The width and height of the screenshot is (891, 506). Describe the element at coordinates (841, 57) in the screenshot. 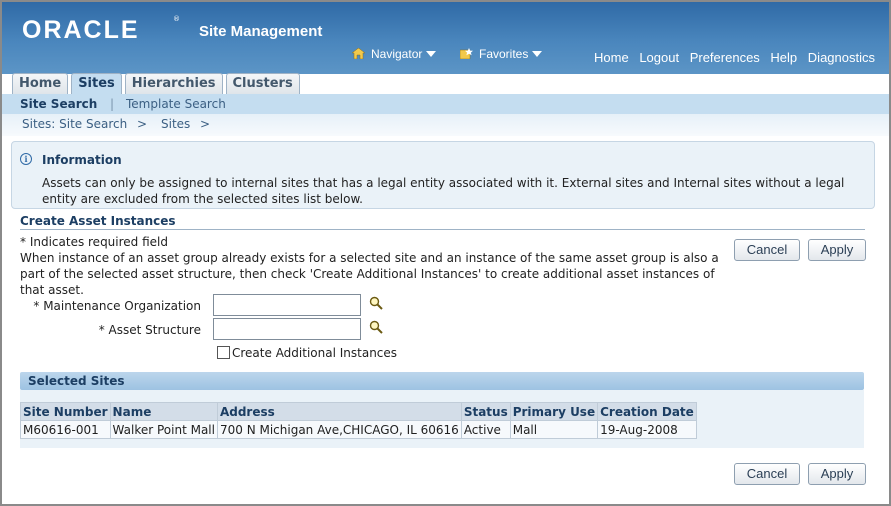

I see `diagnostics-link: Diagnostics` at that location.